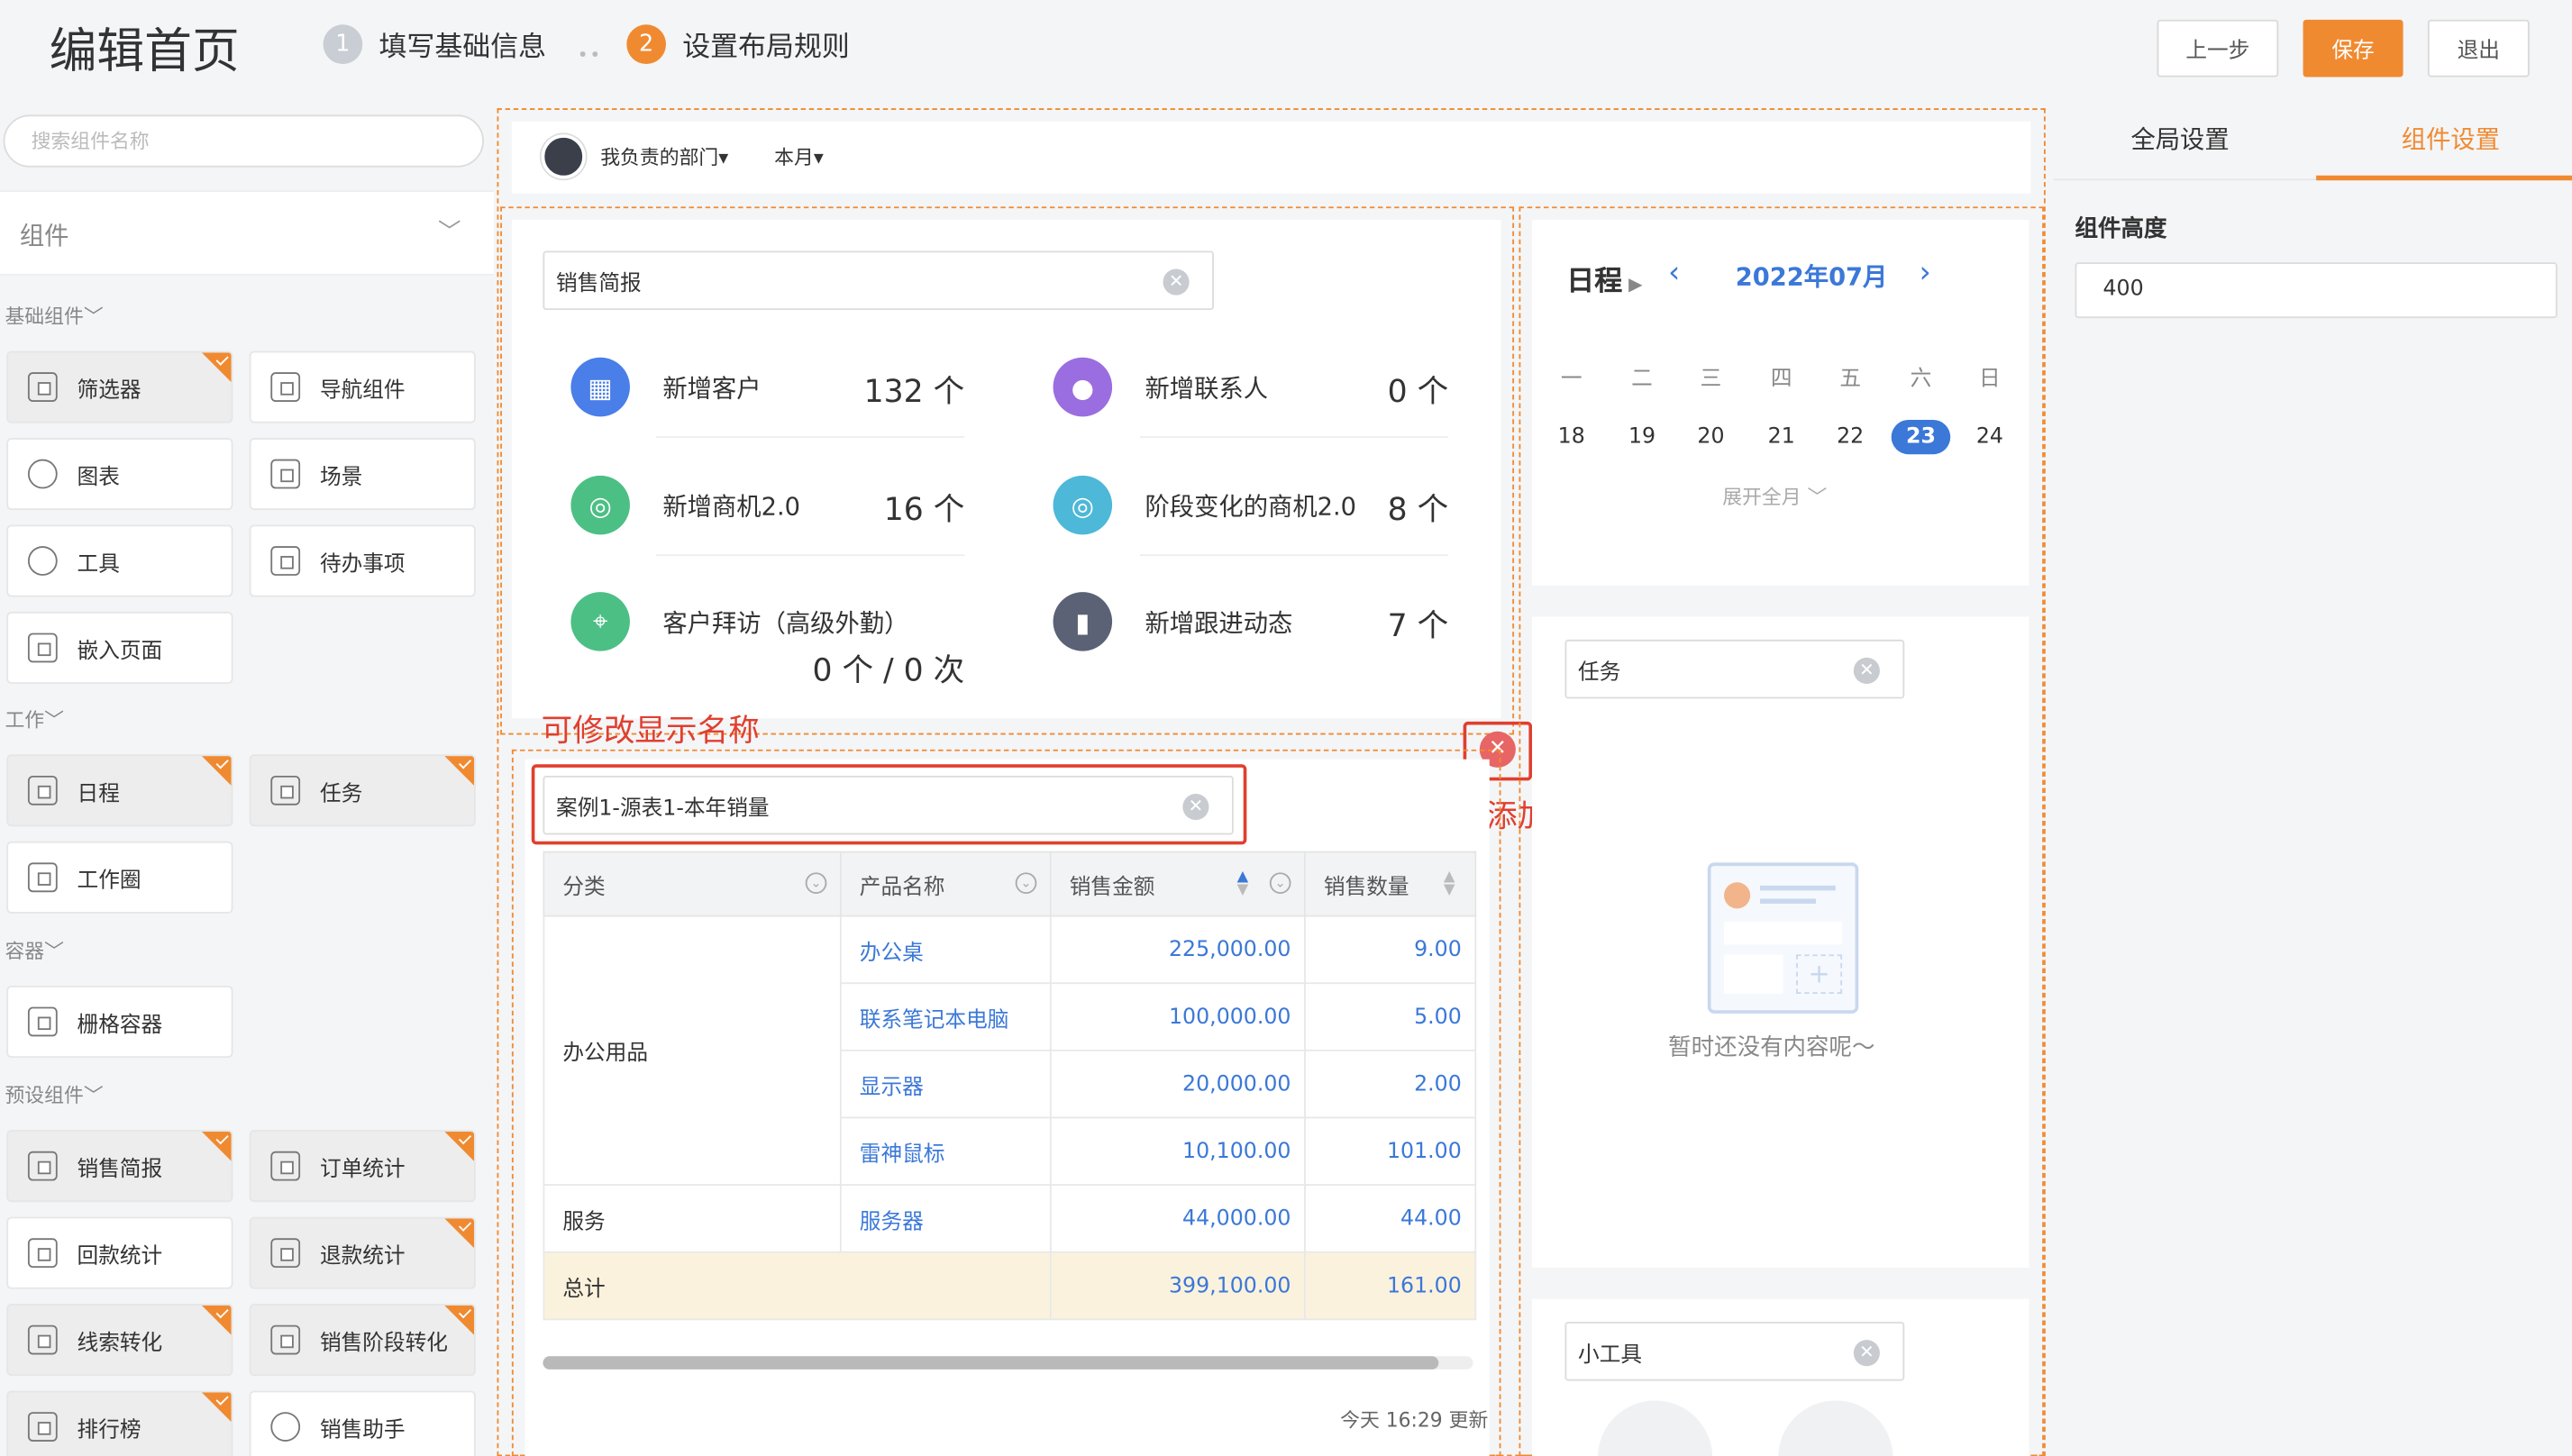 The image size is (2572, 1456). Describe the element at coordinates (600, 387) in the screenshot. I see `building-icon: ▦` at that location.